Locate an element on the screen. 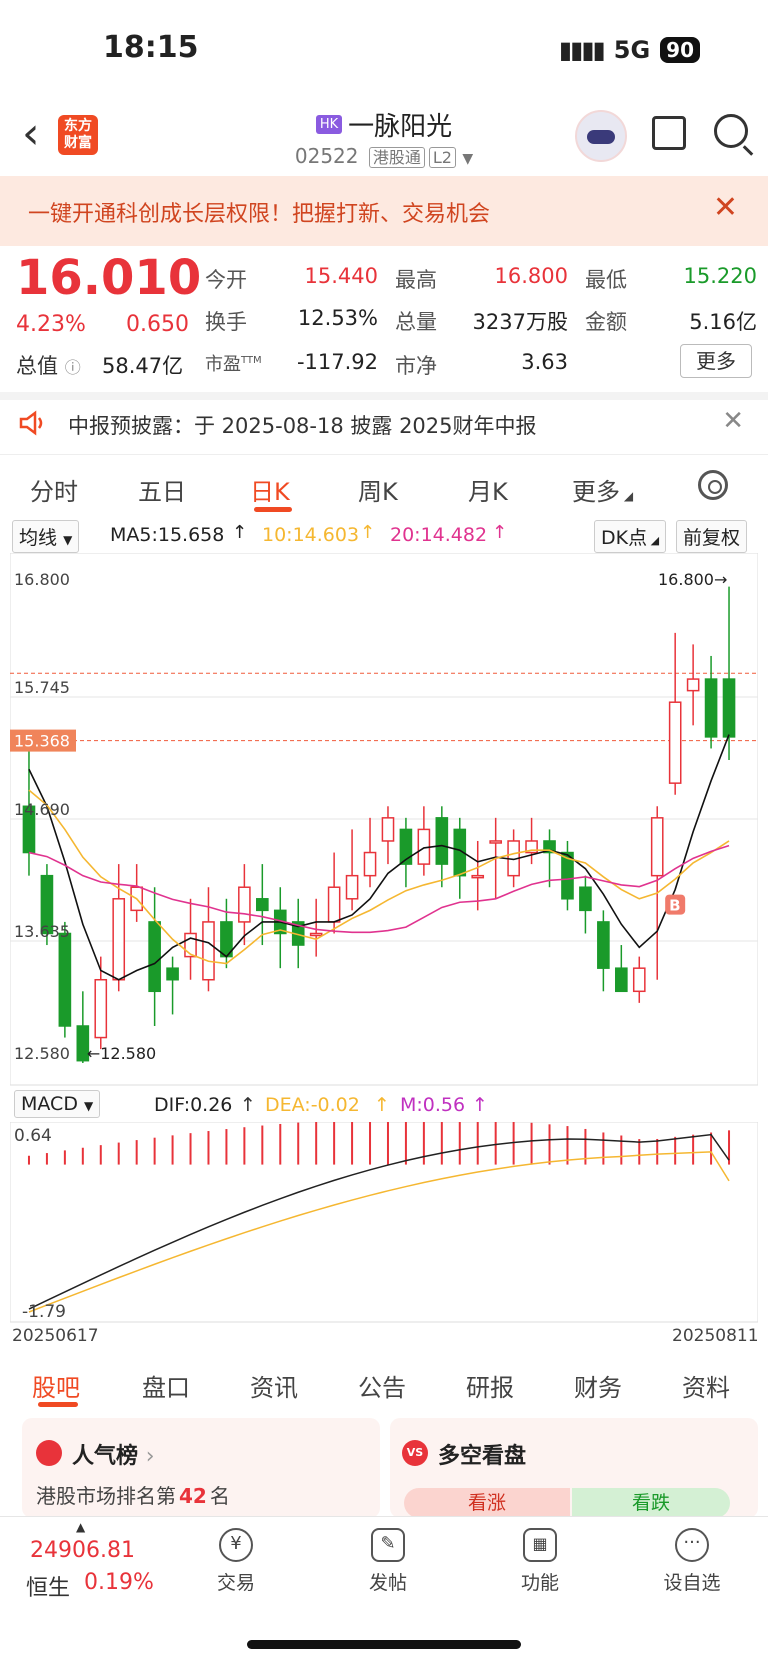 The image size is (768, 1665). ma10-value: 10:14.603 is located at coordinates (311, 535).